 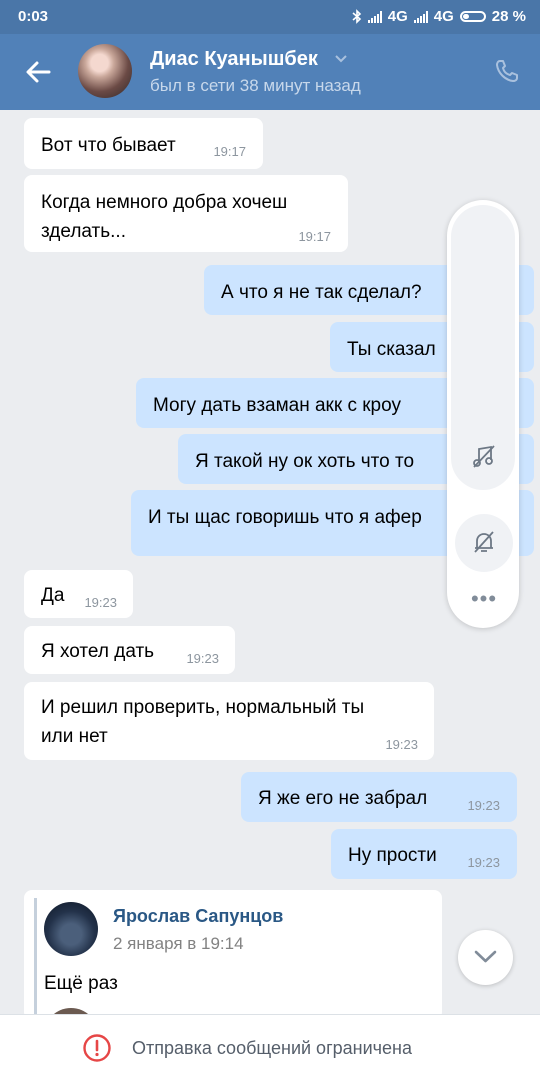 I want to click on bell-off-icon, so click(x=484, y=542).